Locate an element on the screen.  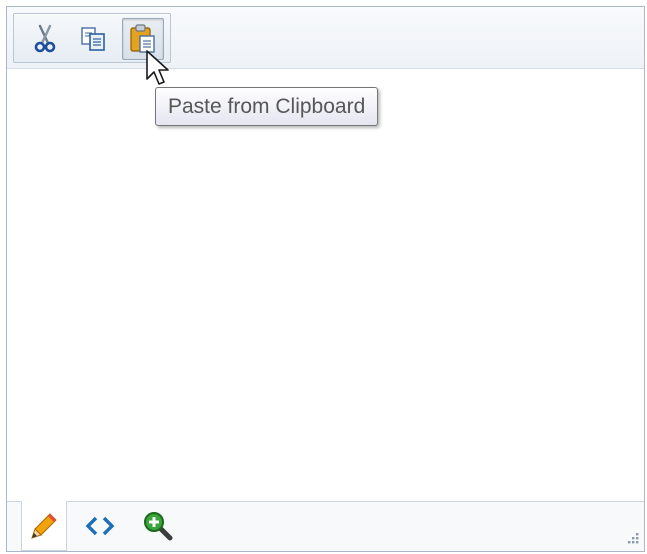
tooltip-text: Paste from Clipboard is located at coordinates (267, 106).